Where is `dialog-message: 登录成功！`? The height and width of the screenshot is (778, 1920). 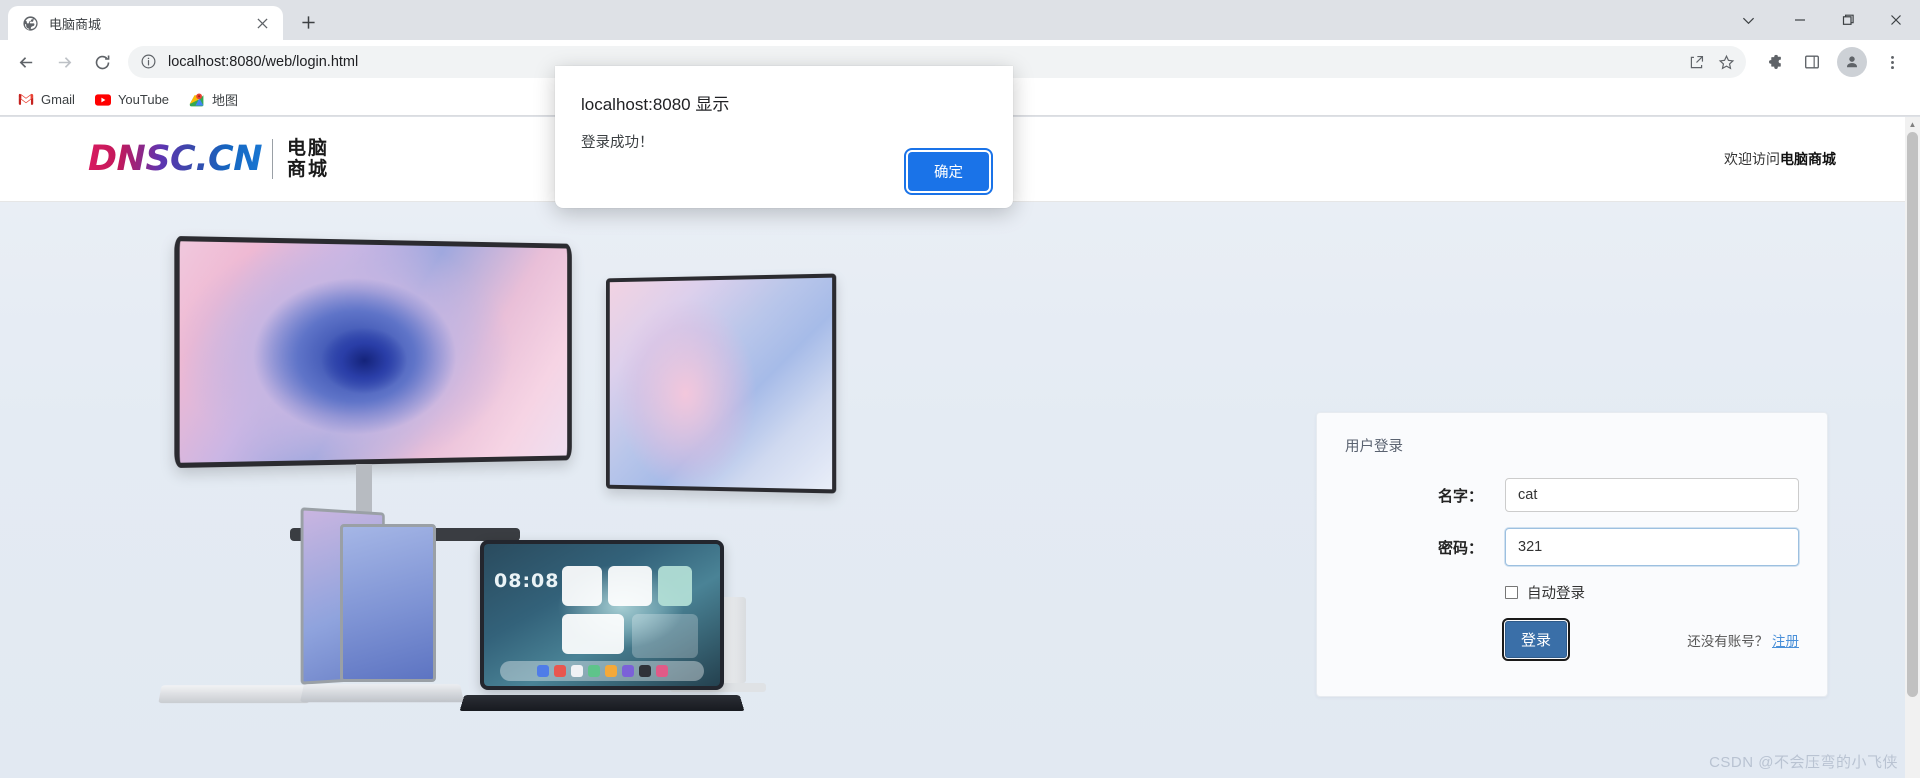 dialog-message: 登录成功！ is located at coordinates (617, 143).